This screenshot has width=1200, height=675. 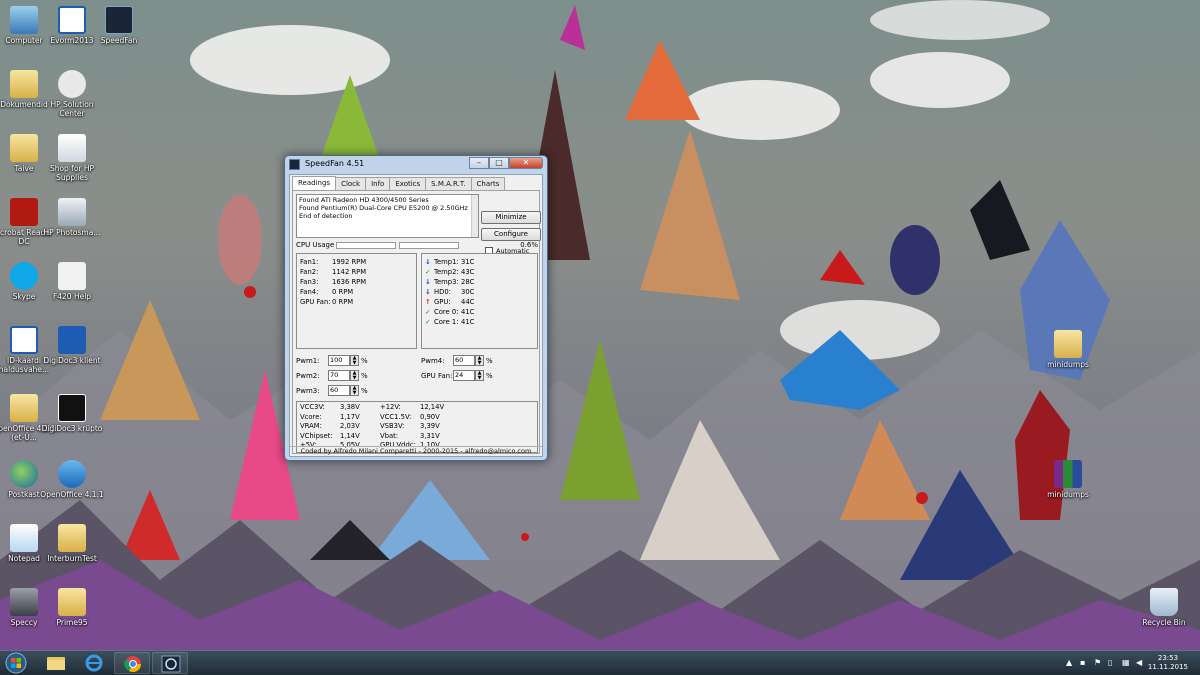 What do you see at coordinates (119, 25) in the screenshot?
I see `desktop-icon-speedfan: SpeedFan` at bounding box center [119, 25].